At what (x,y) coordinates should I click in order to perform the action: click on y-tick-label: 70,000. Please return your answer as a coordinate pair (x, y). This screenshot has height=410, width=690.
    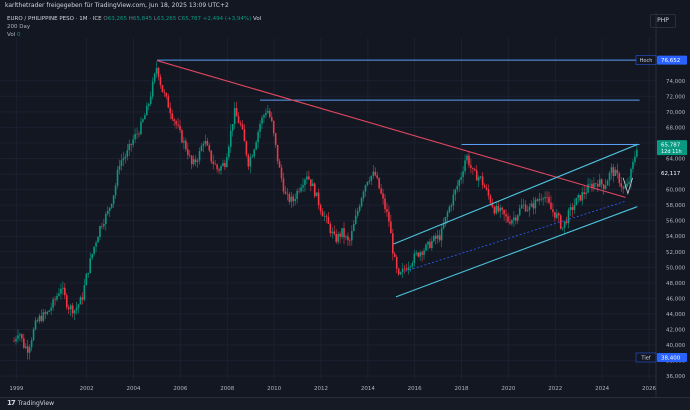
    Looking at the image, I should click on (676, 113).